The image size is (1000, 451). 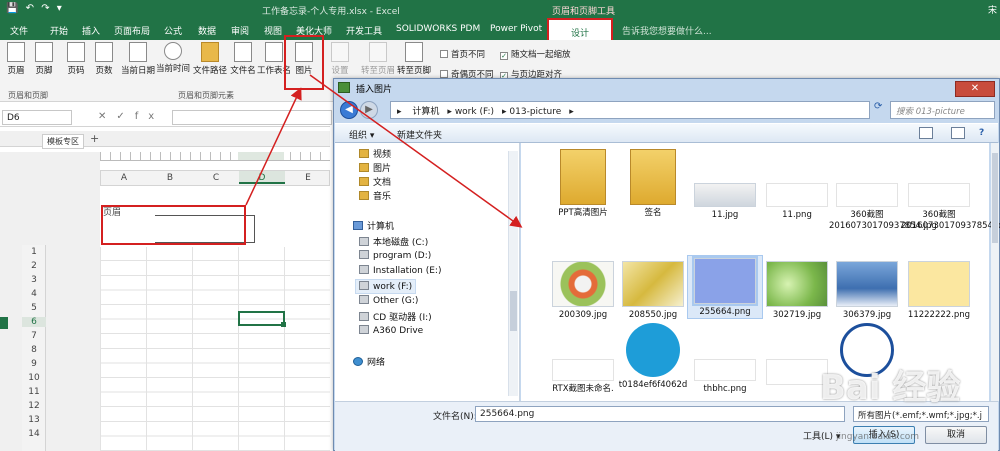 I want to click on cancel-button: 取消, so click(x=956, y=435).